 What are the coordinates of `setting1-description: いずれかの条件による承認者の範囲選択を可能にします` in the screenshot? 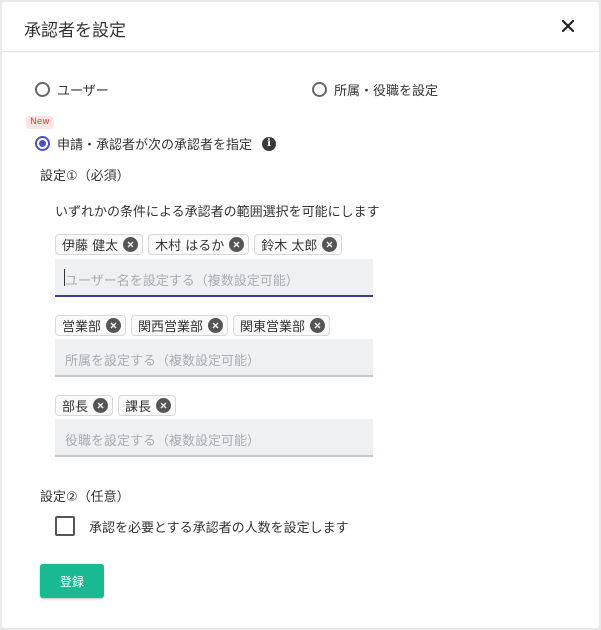 It's located at (217, 212).